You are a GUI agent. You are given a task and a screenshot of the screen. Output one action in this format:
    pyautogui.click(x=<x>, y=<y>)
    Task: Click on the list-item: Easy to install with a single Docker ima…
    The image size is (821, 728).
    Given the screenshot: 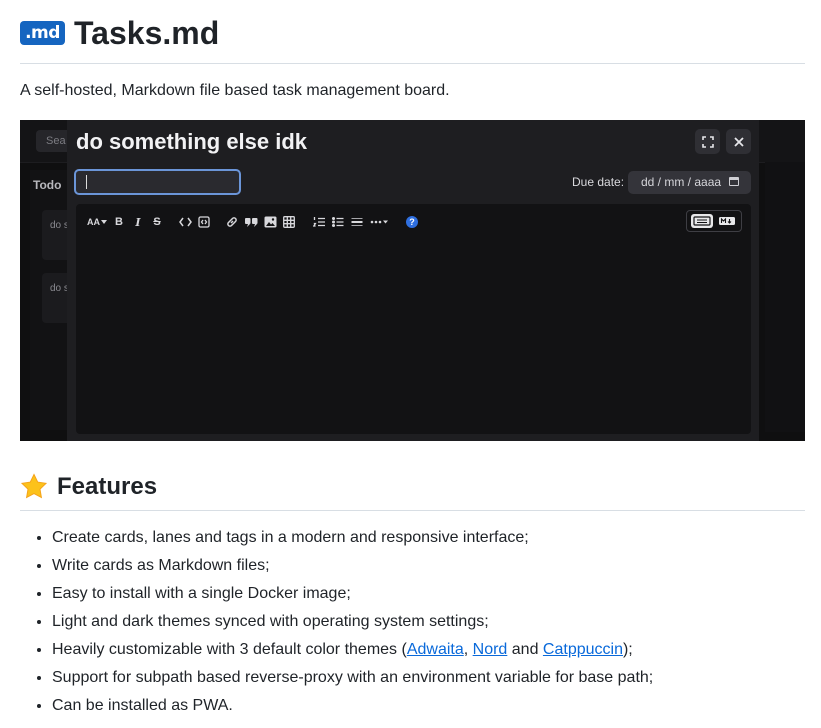 What is the action you would take?
    pyautogui.click(x=352, y=598)
    